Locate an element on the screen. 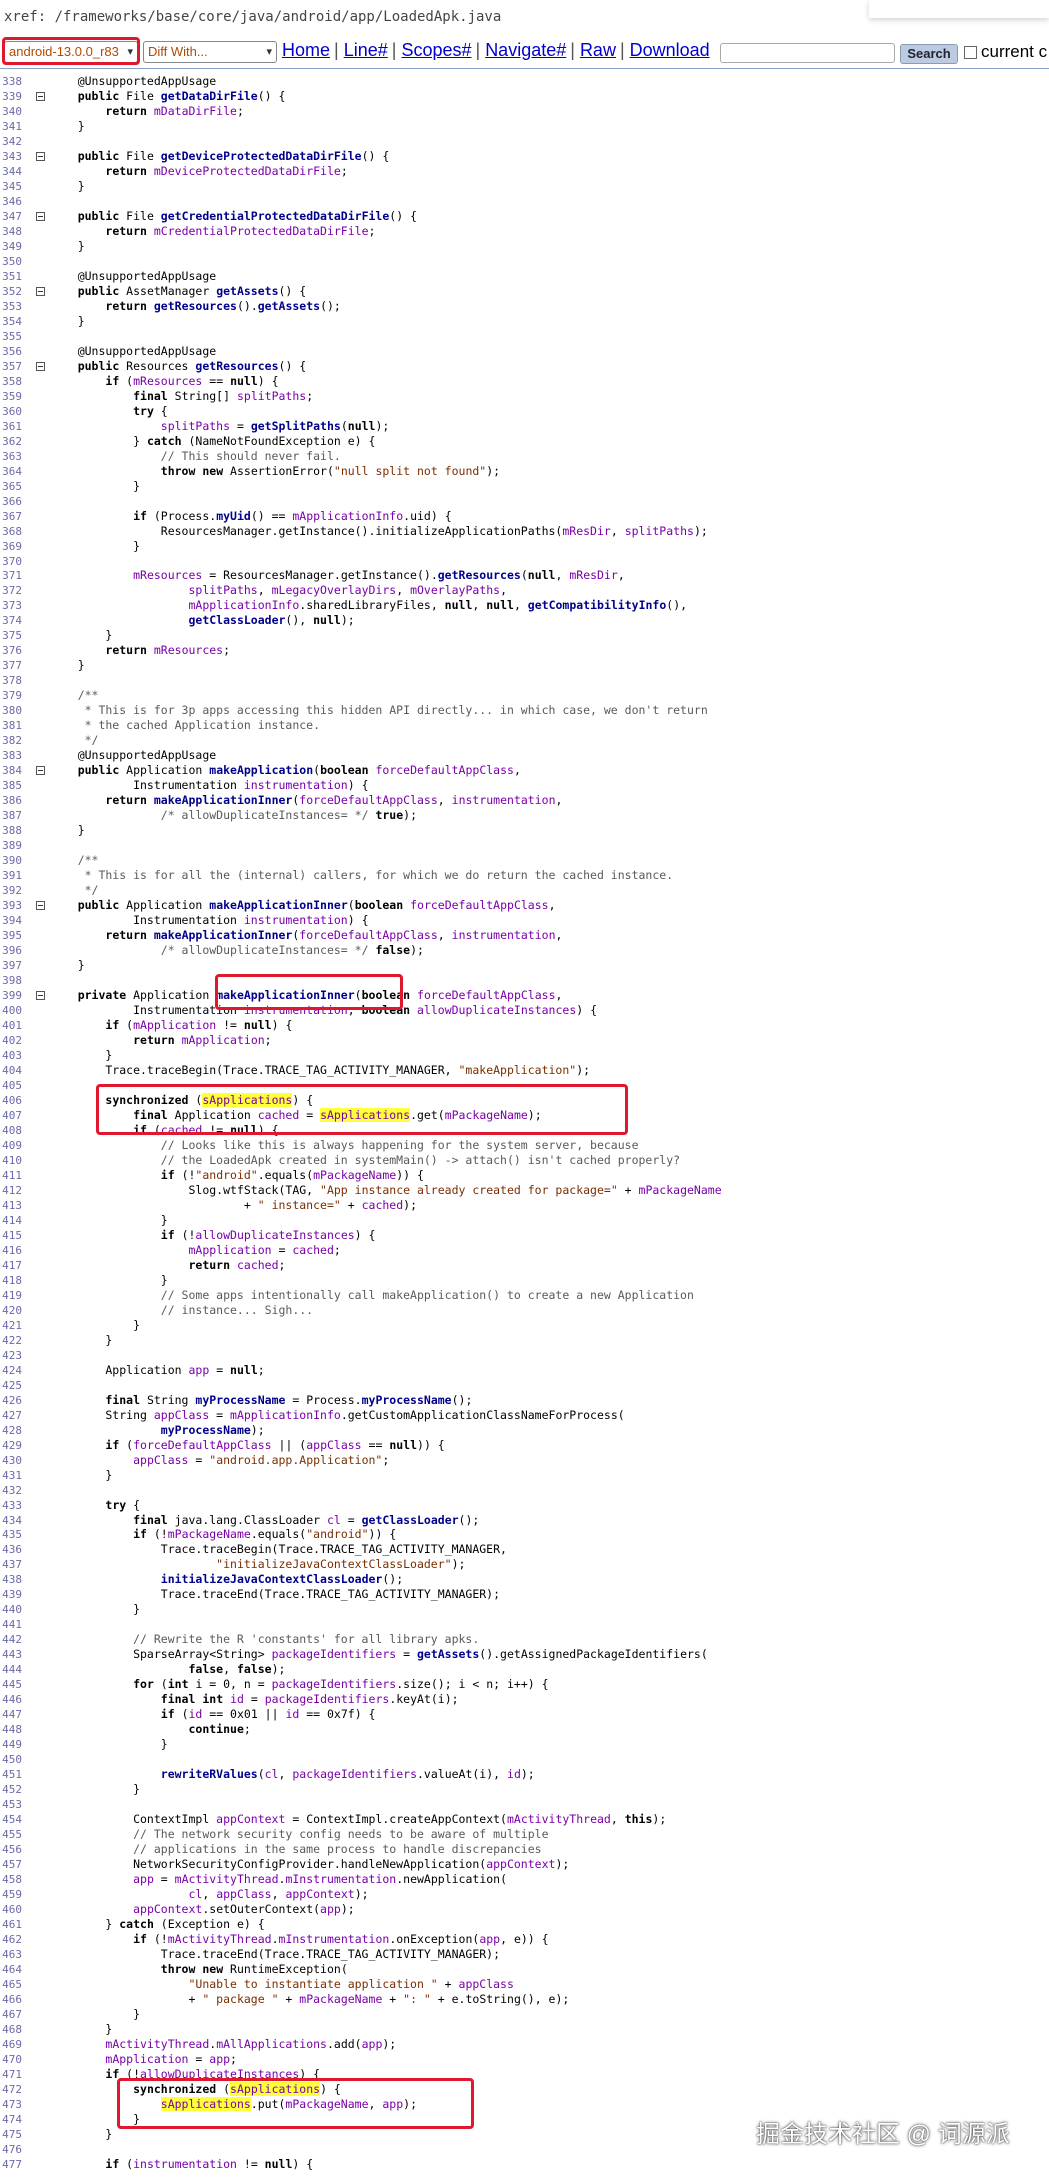  line-number: 415 is located at coordinates (11, 1235).